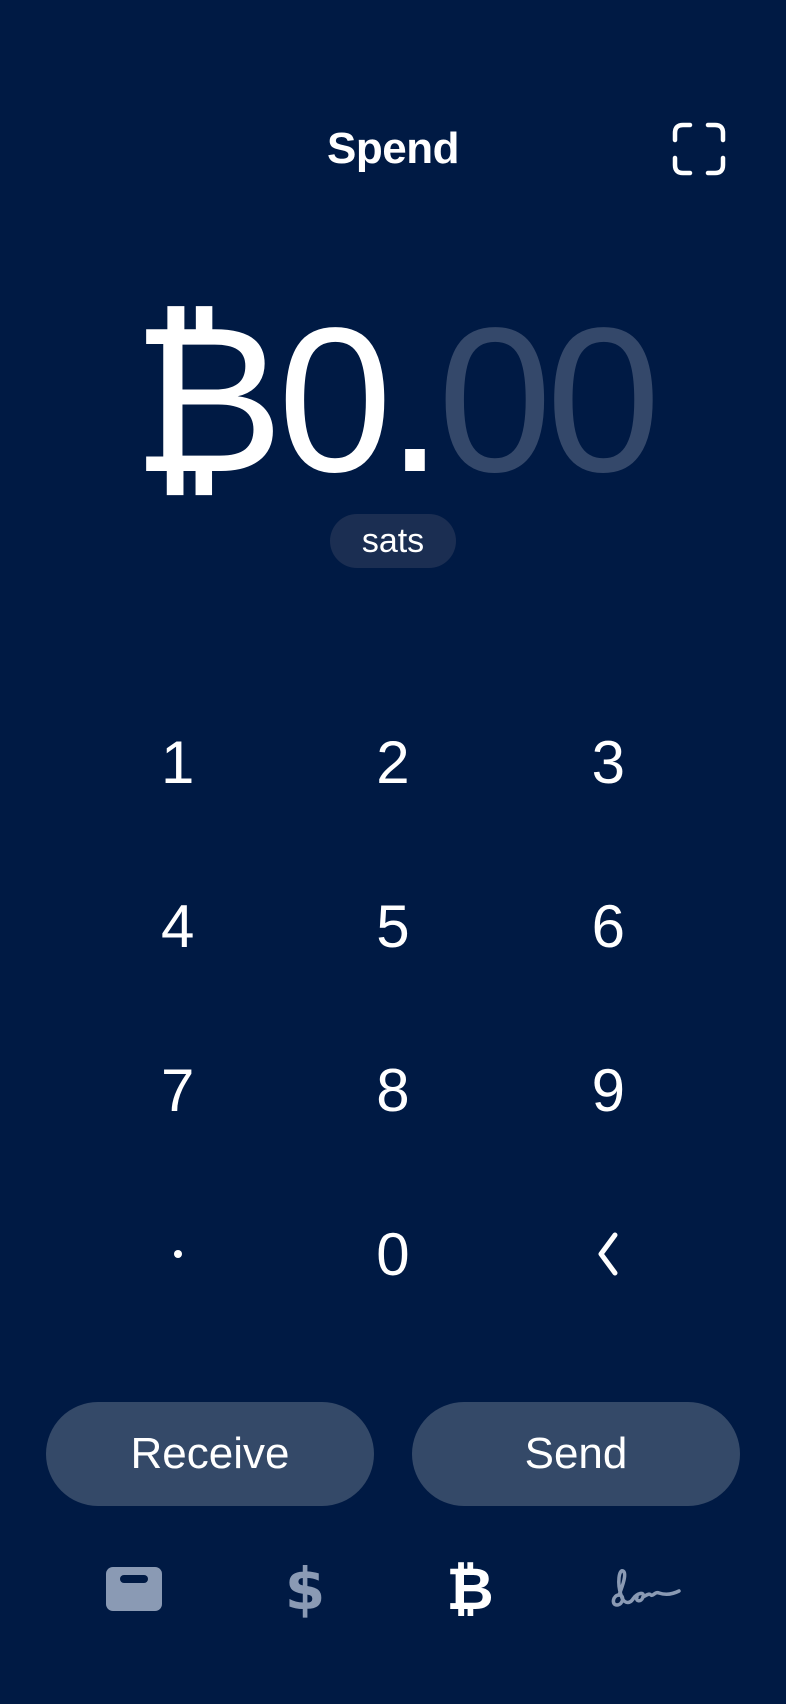 Image resolution: width=786 pixels, height=1704 pixels. Describe the element at coordinates (392, 762) in the screenshot. I see `key-2: 2` at that location.